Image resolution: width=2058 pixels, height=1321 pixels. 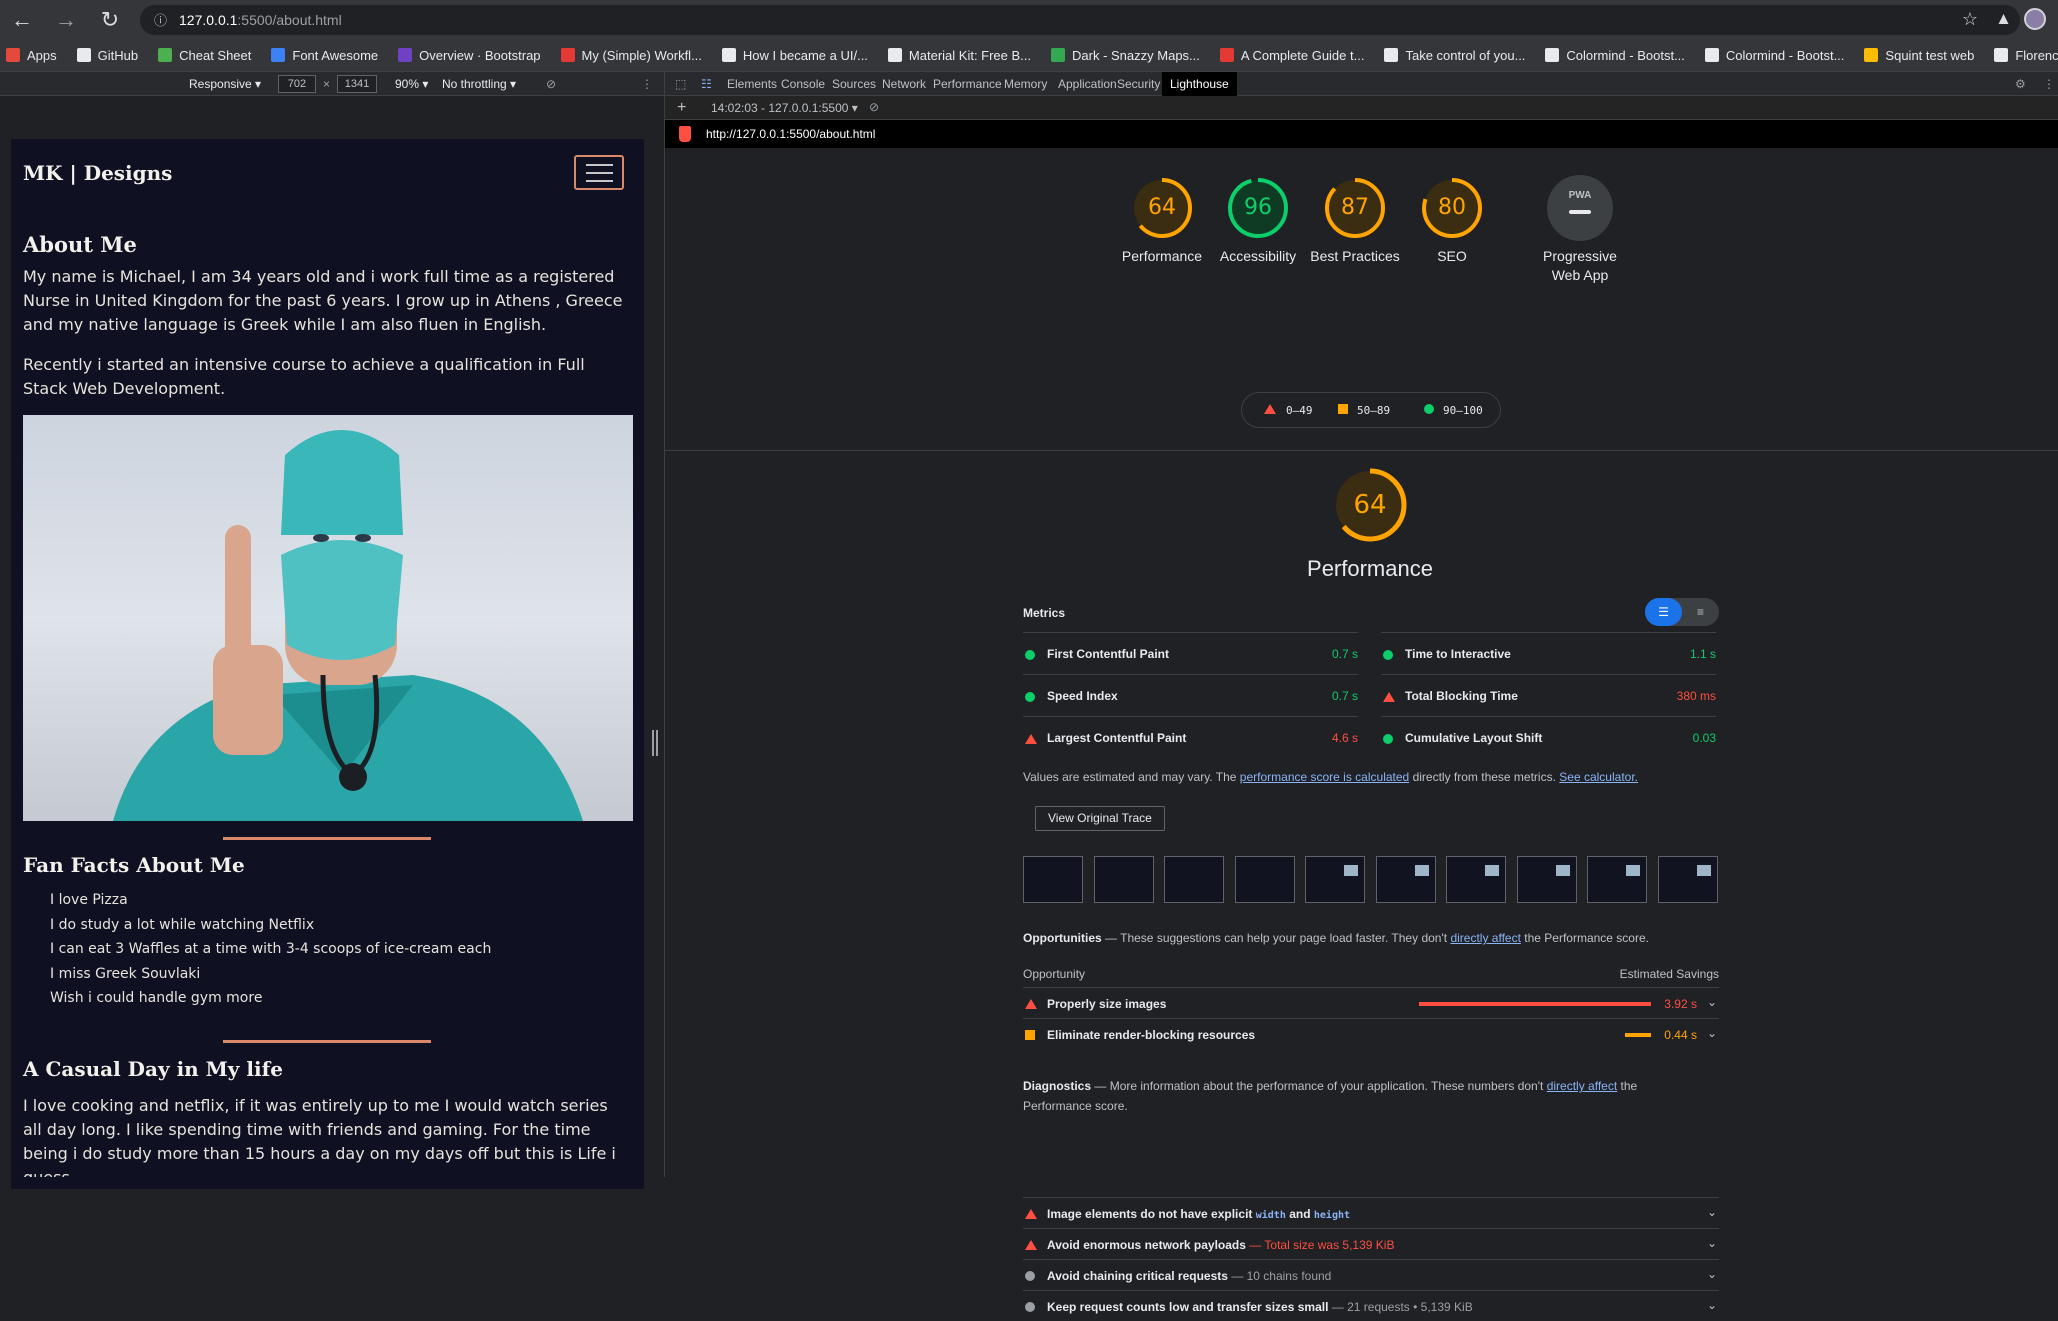 I want to click on note-text: Values are estimated and may vary. The, so click(x=1130, y=777).